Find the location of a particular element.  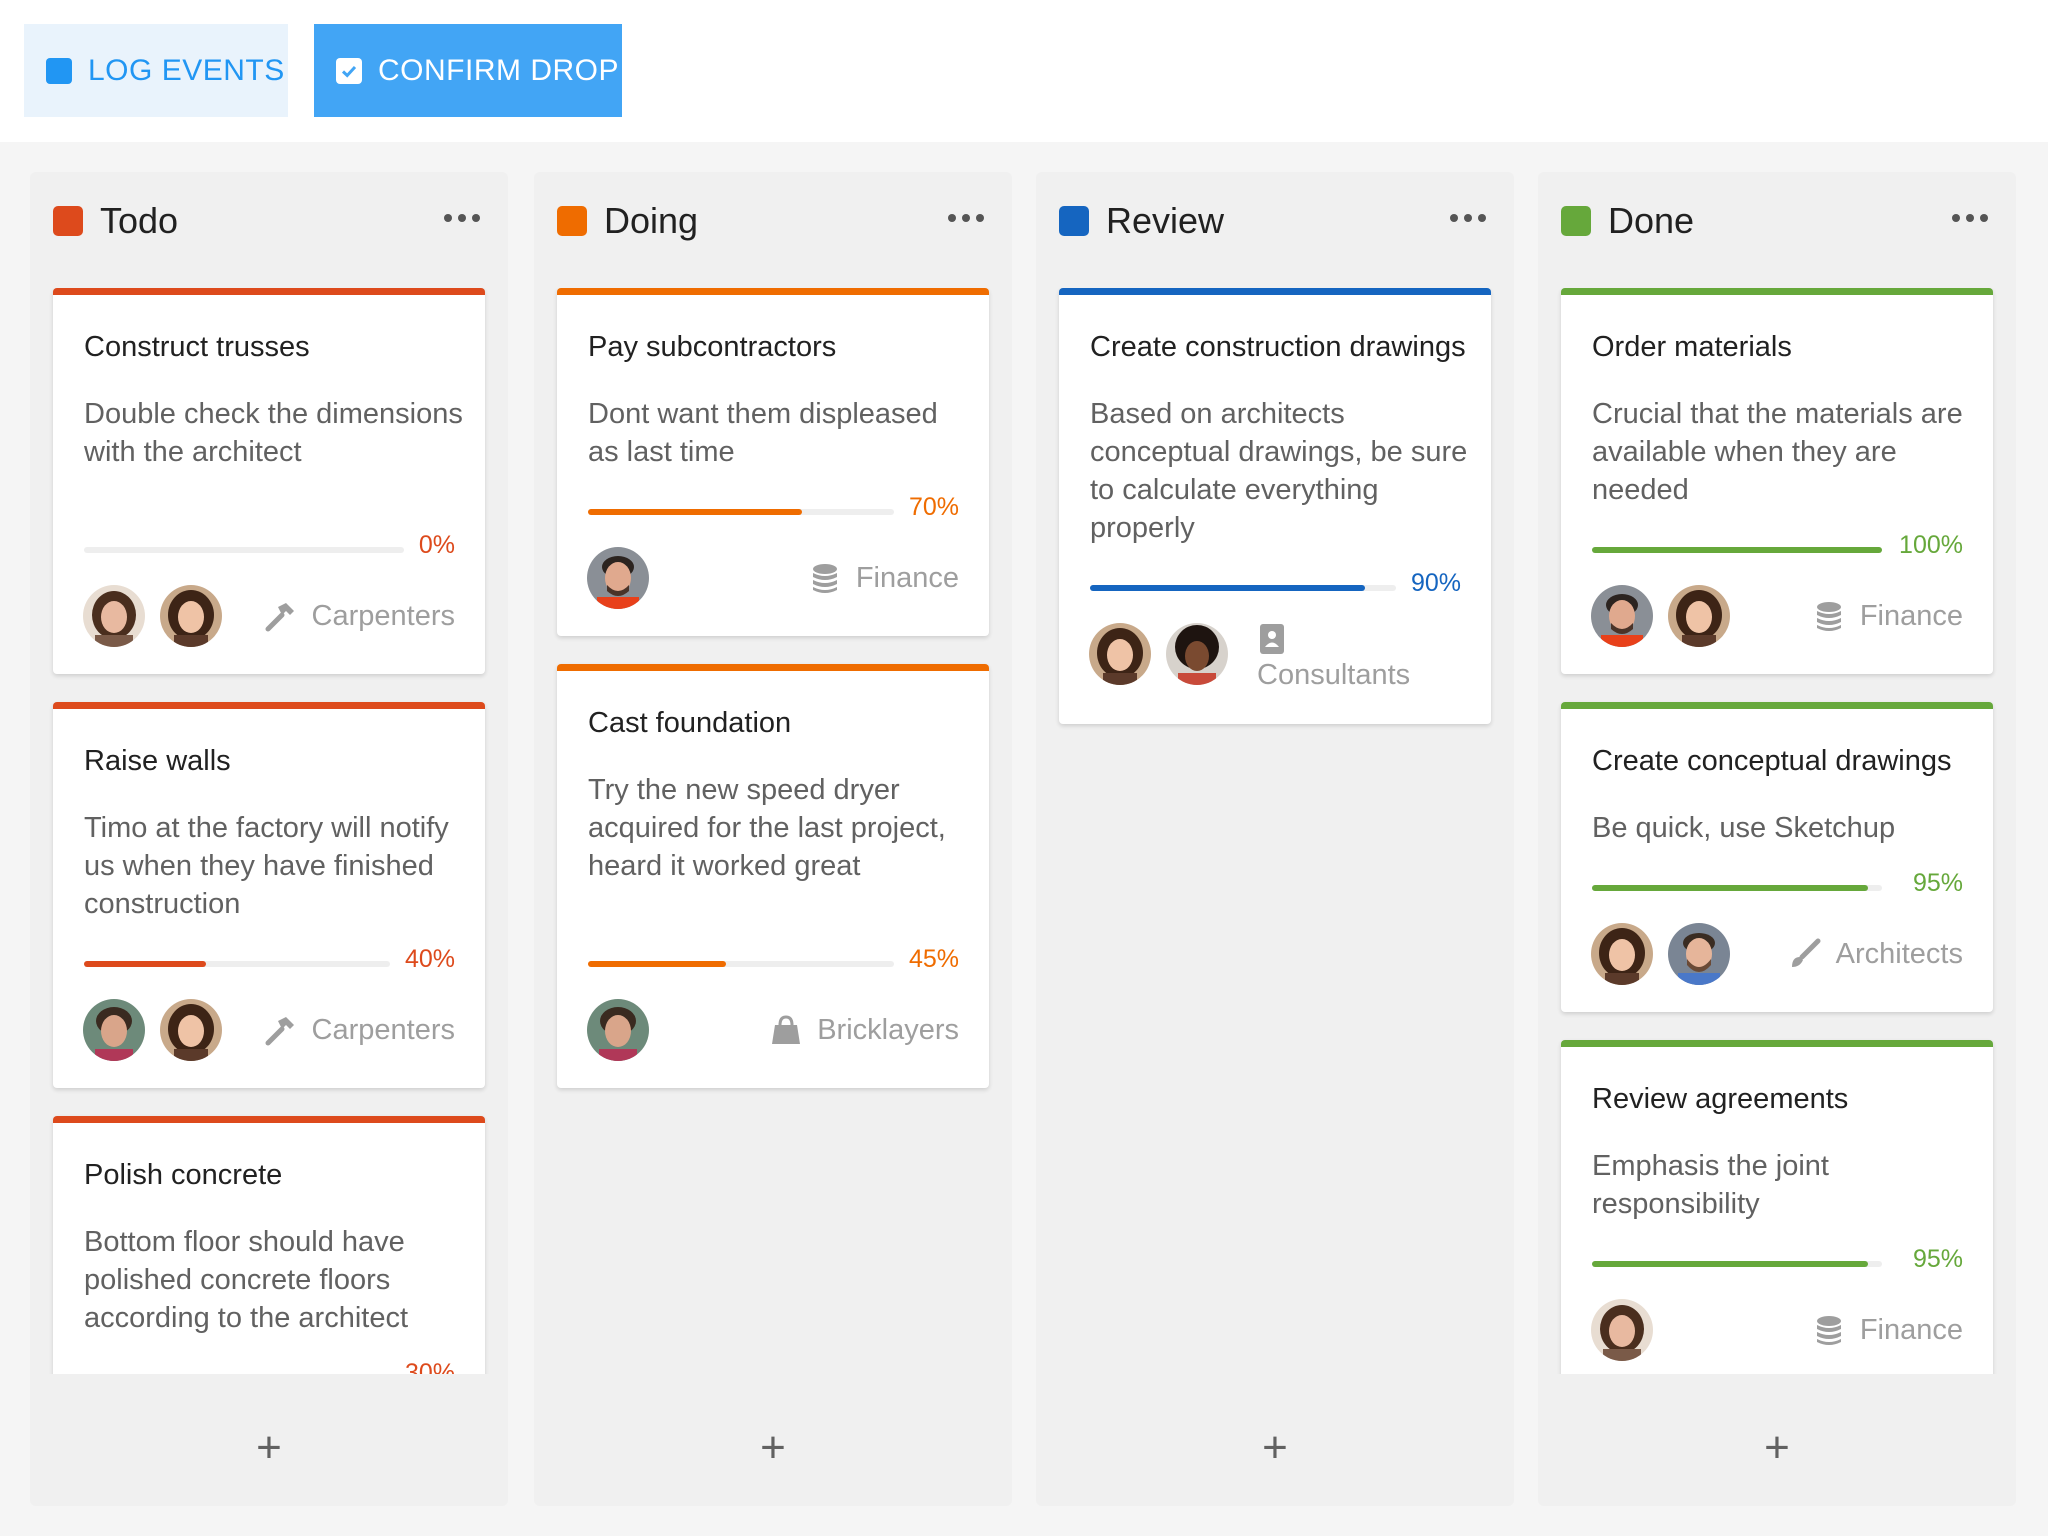

team-label: Consultants is located at coordinates (1333, 657).